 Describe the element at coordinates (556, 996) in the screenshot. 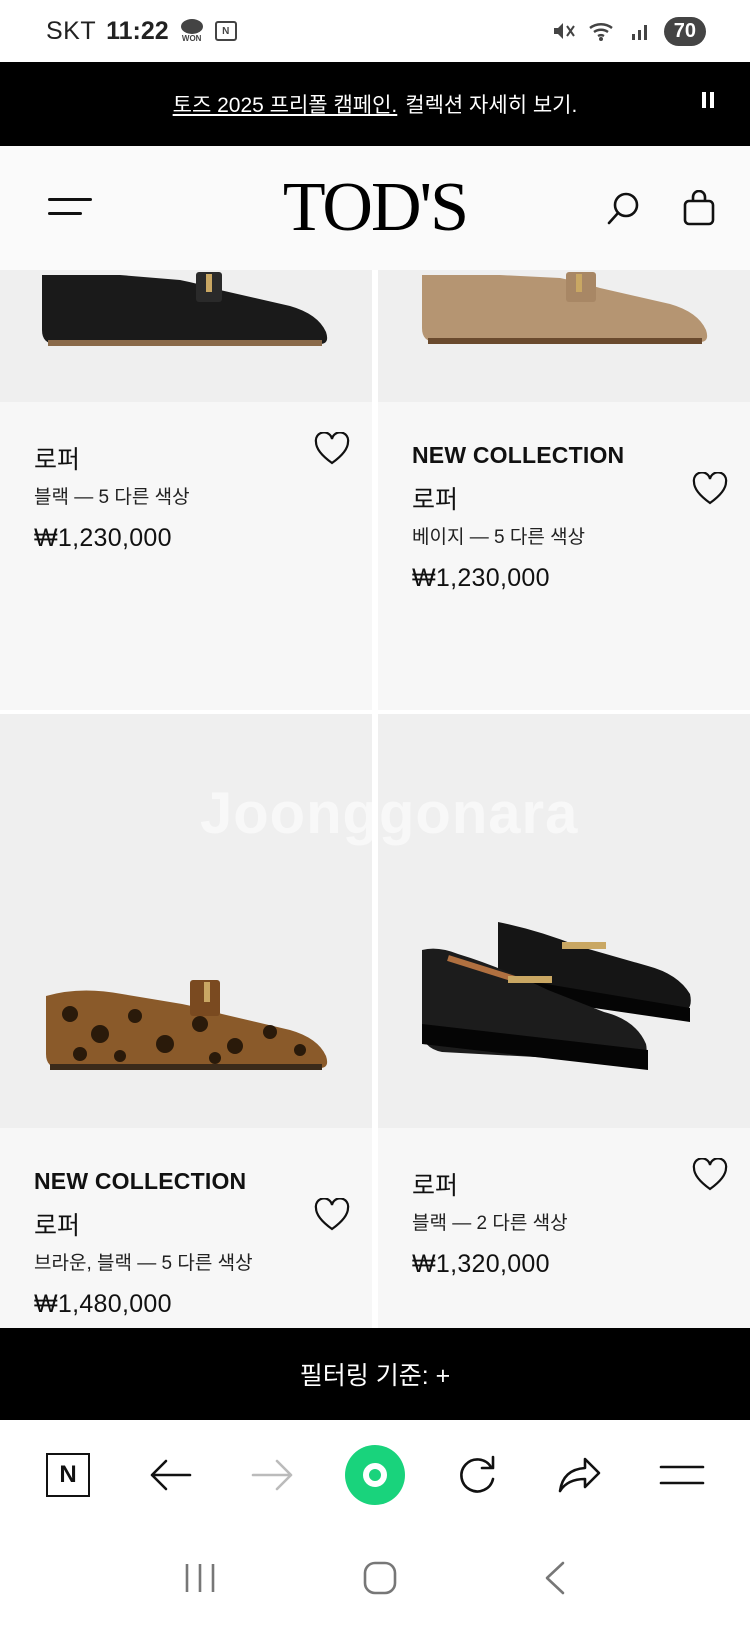

I see `black-platform-loafers-image` at that location.